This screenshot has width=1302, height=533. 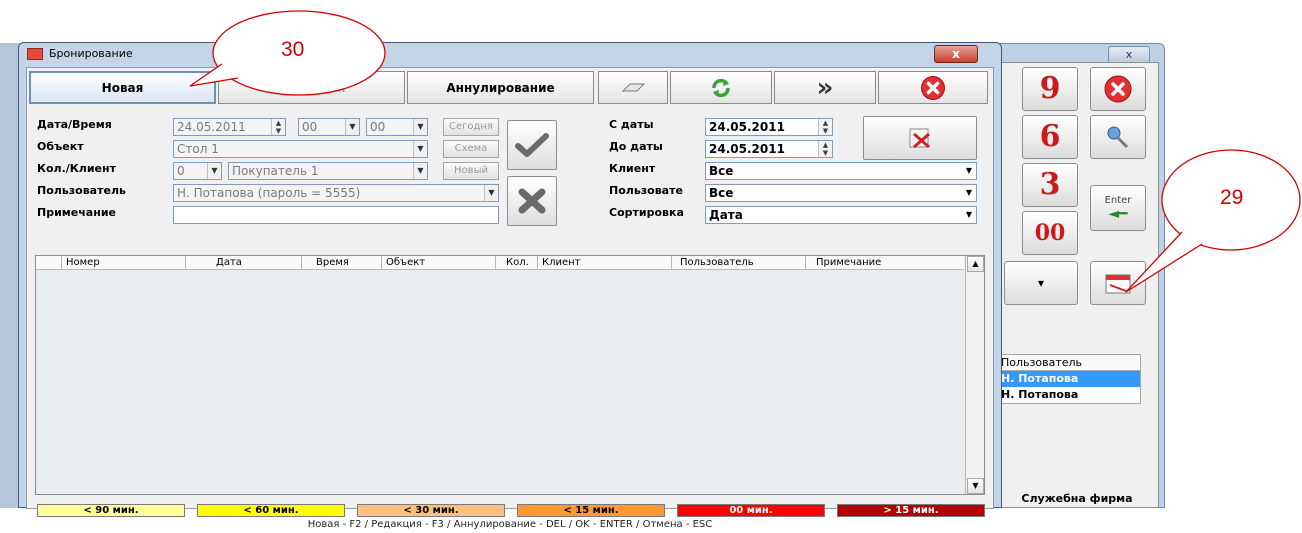 What do you see at coordinates (336, 193) in the screenshot?
I see `user-field: Н. Потапова (пароль = 5555) ▼` at bounding box center [336, 193].